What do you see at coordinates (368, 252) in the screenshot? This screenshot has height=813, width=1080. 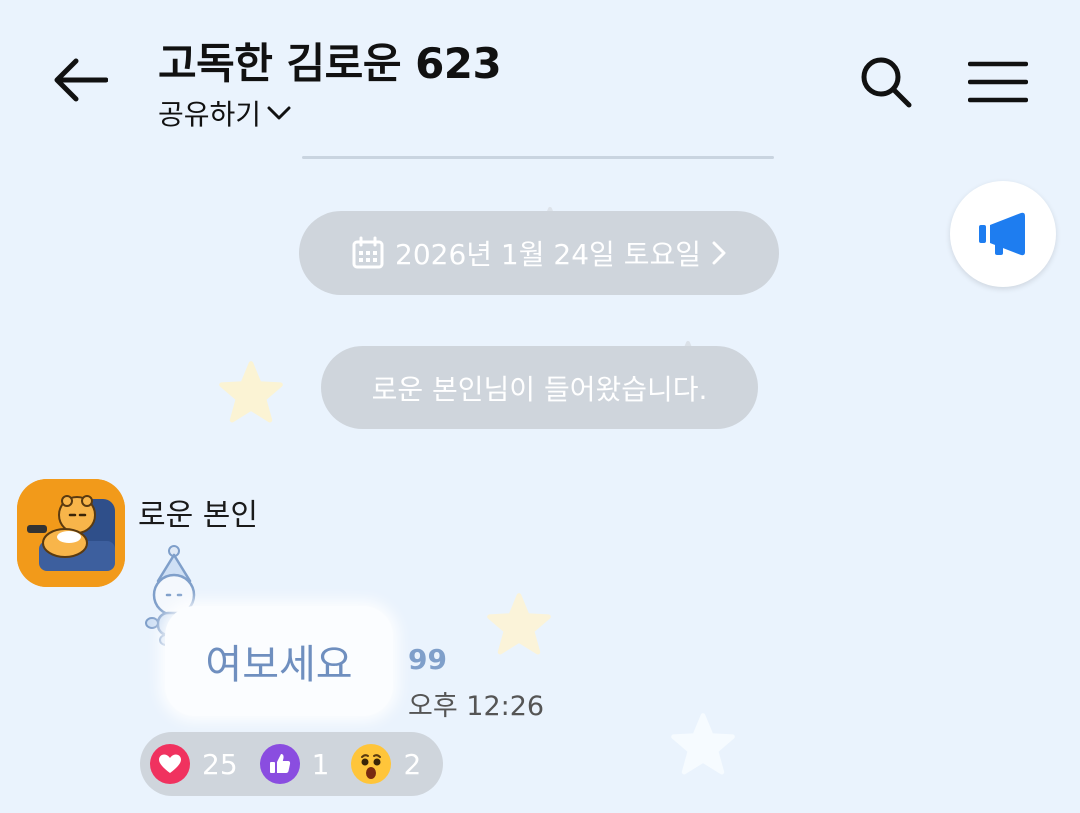 I see `calendar-icon` at bounding box center [368, 252].